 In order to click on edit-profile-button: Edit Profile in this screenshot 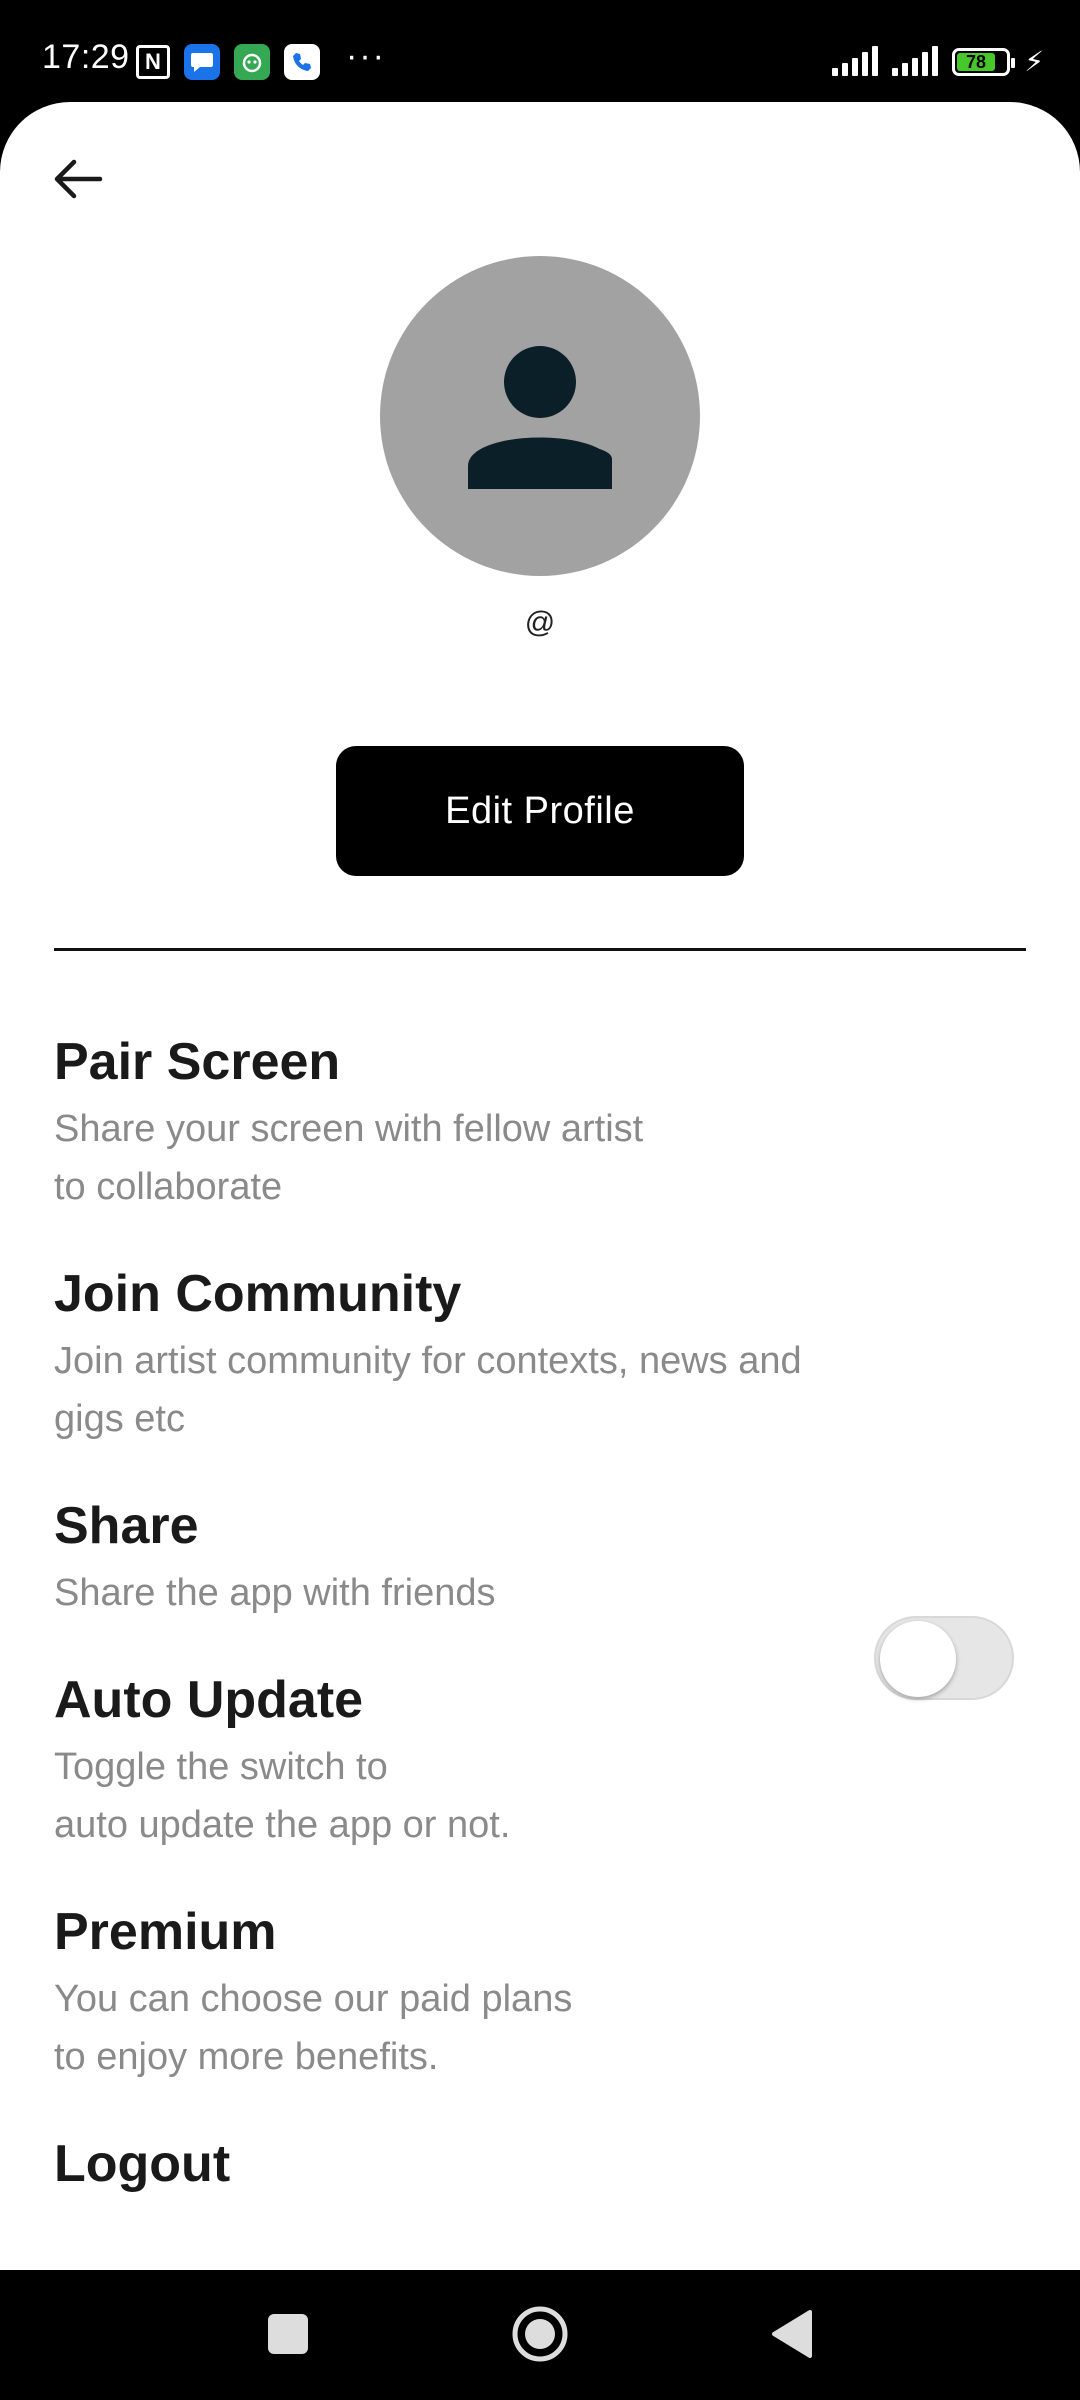, I will do `click(540, 811)`.